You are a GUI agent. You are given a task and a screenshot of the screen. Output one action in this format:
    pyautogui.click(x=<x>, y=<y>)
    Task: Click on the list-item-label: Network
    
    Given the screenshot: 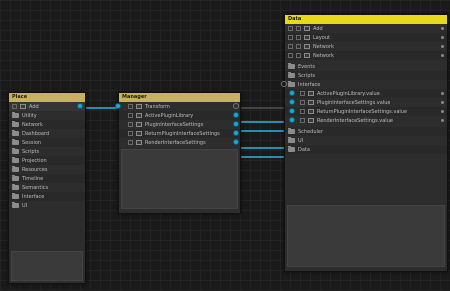 What is the action you would take?
    pyautogui.click(x=323, y=46)
    